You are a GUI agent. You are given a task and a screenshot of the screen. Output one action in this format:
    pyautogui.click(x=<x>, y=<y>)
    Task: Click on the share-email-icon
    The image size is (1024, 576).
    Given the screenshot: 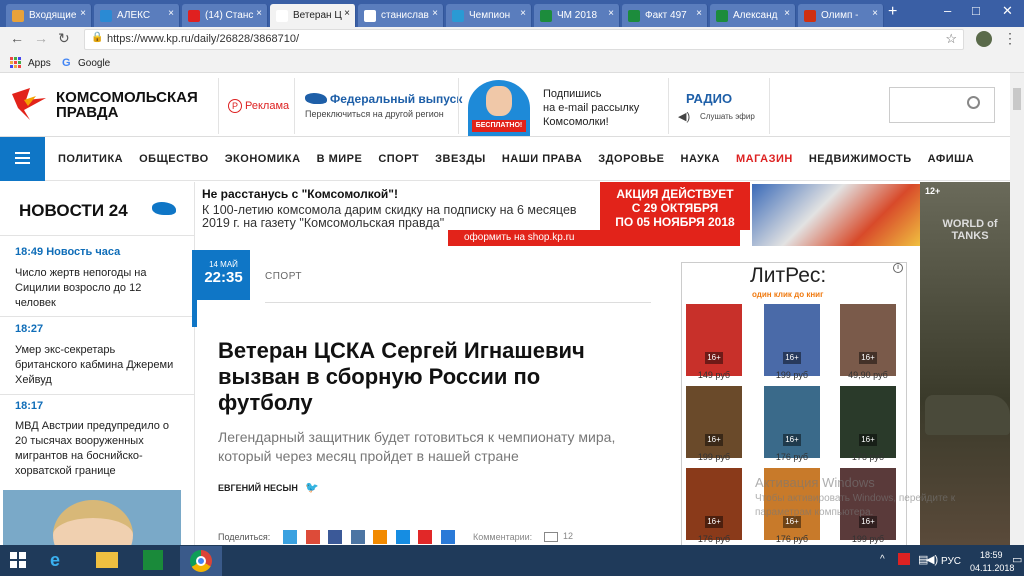 What is the action you would take?
    pyautogui.click(x=448, y=537)
    